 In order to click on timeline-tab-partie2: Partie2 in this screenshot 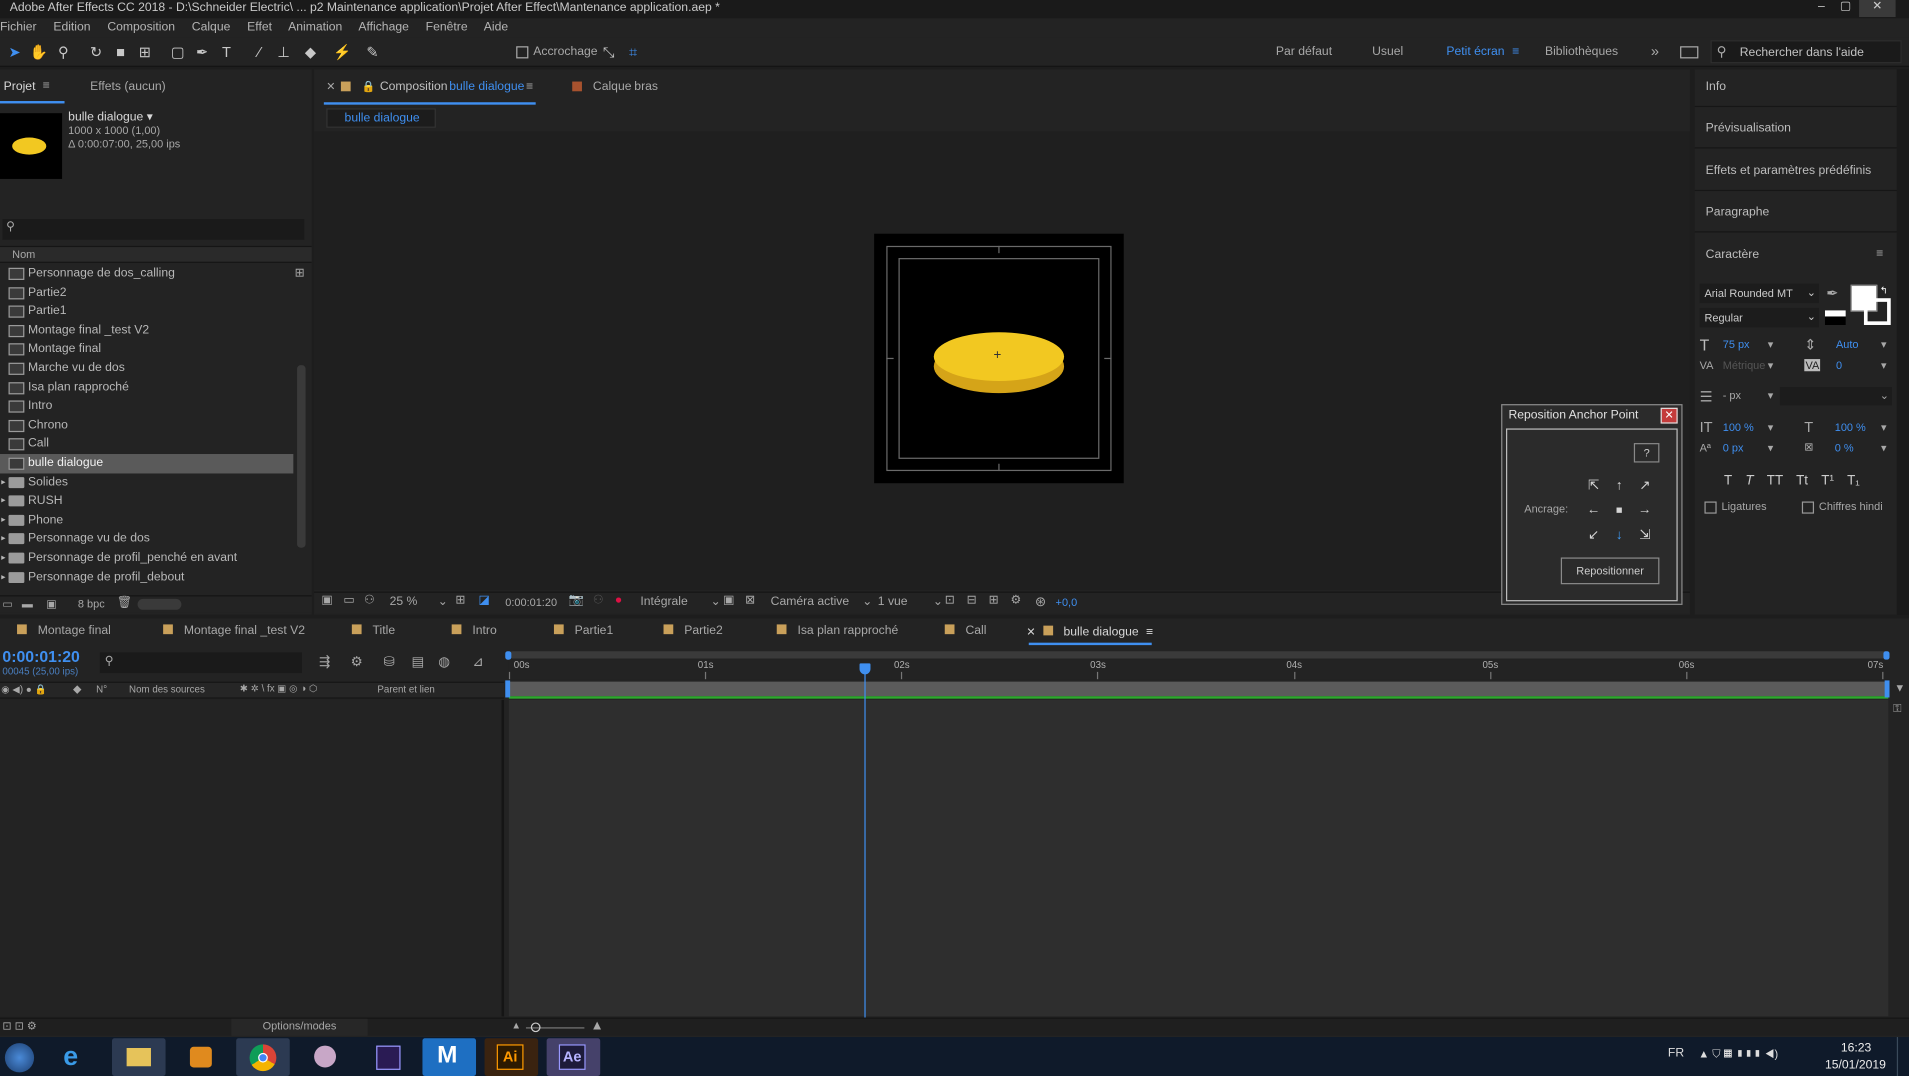, I will do `click(693, 631)`.